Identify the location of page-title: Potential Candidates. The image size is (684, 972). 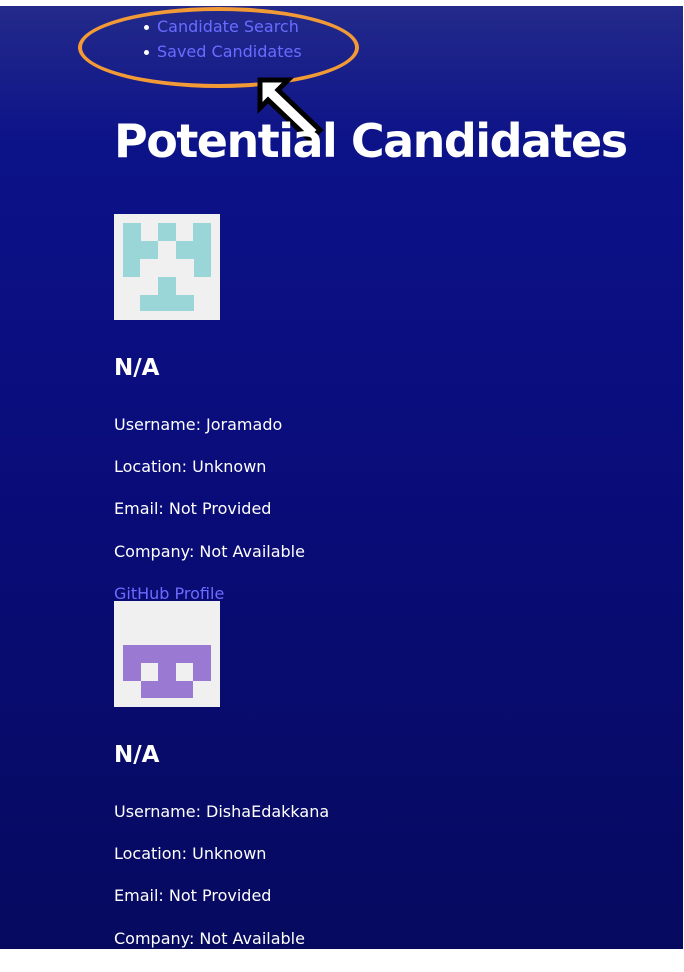
(371, 141).